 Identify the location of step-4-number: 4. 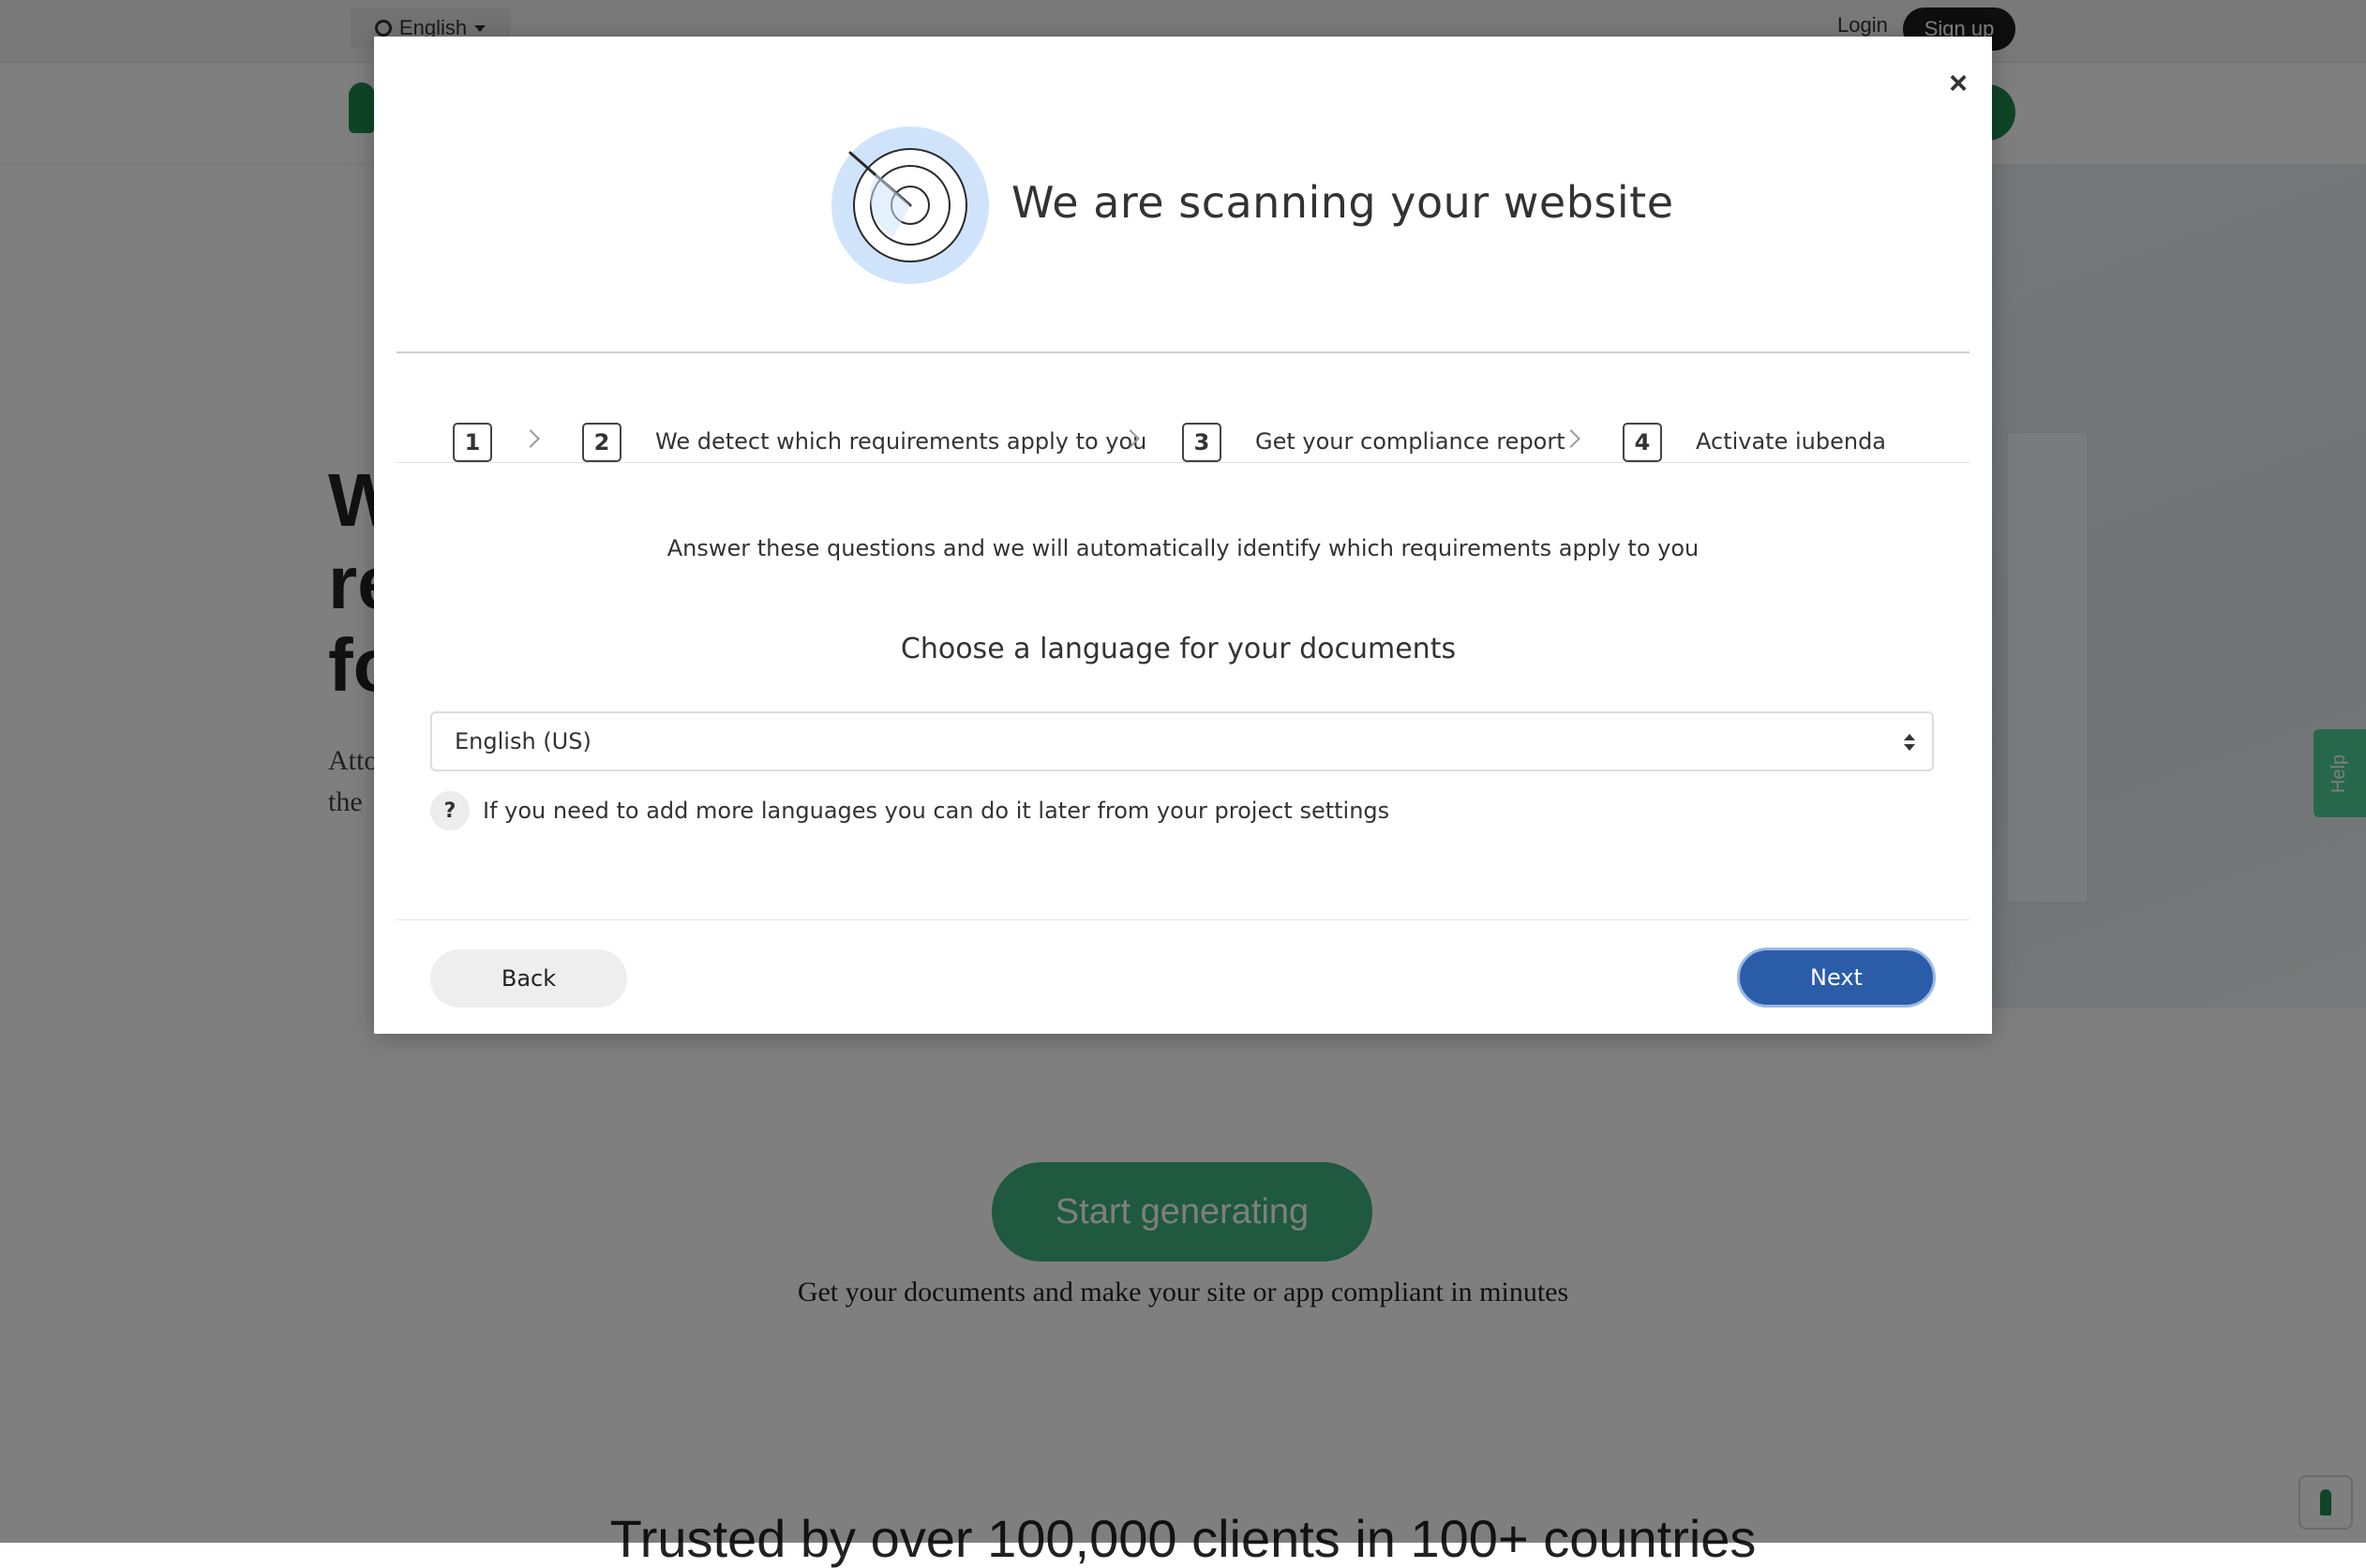
(1642, 442).